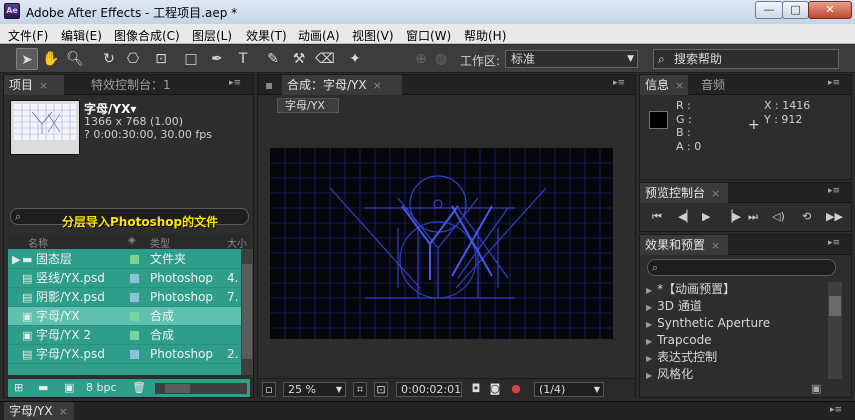 This screenshot has width=855, height=420. What do you see at coordinates (830, 10) in the screenshot?
I see `close-button: ✕` at bounding box center [830, 10].